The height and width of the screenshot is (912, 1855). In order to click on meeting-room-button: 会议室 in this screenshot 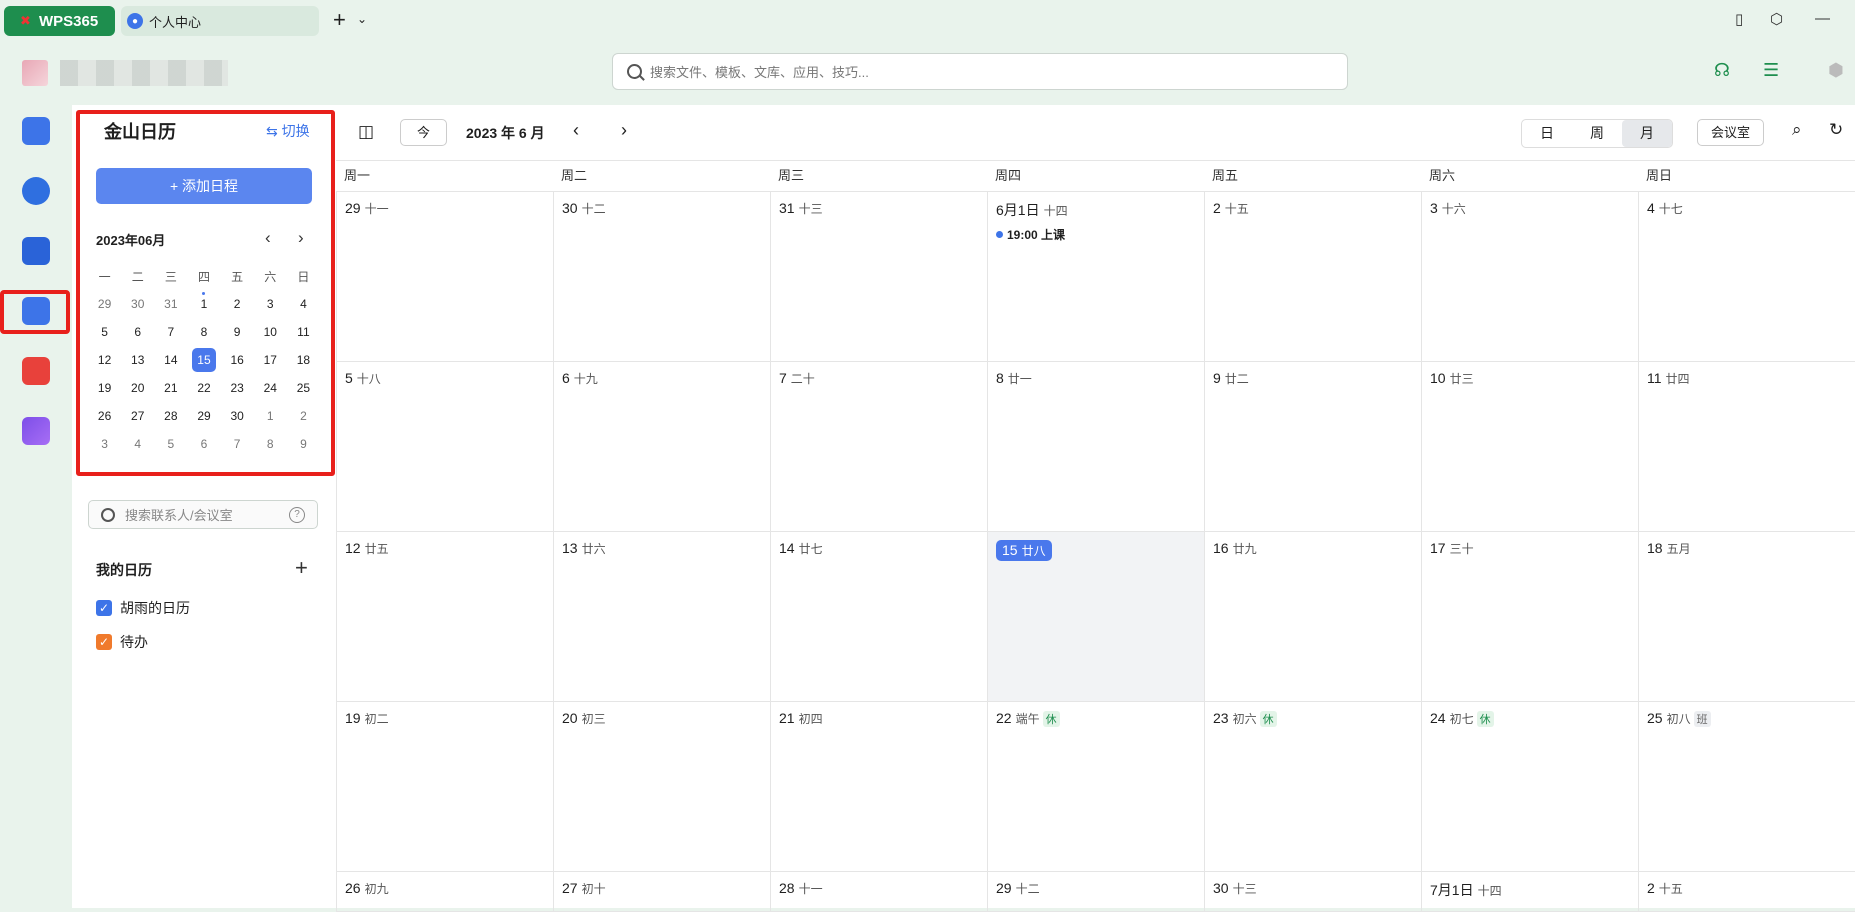, I will do `click(1730, 132)`.